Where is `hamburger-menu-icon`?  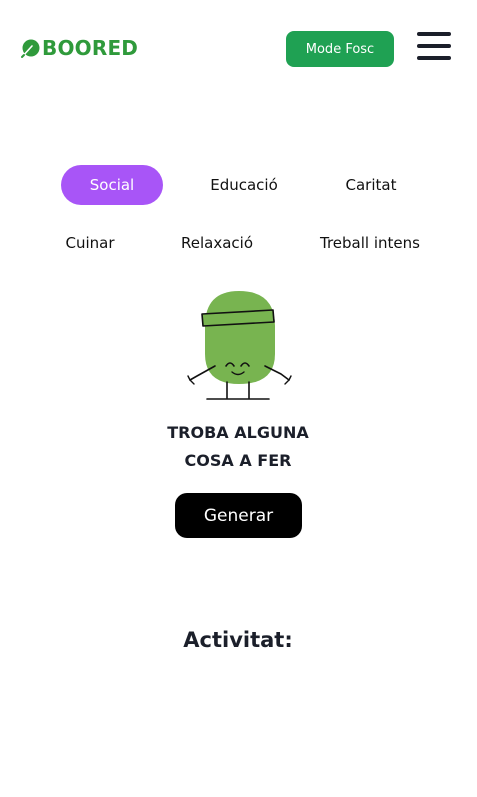
hamburger-menu-icon is located at coordinates (435, 46).